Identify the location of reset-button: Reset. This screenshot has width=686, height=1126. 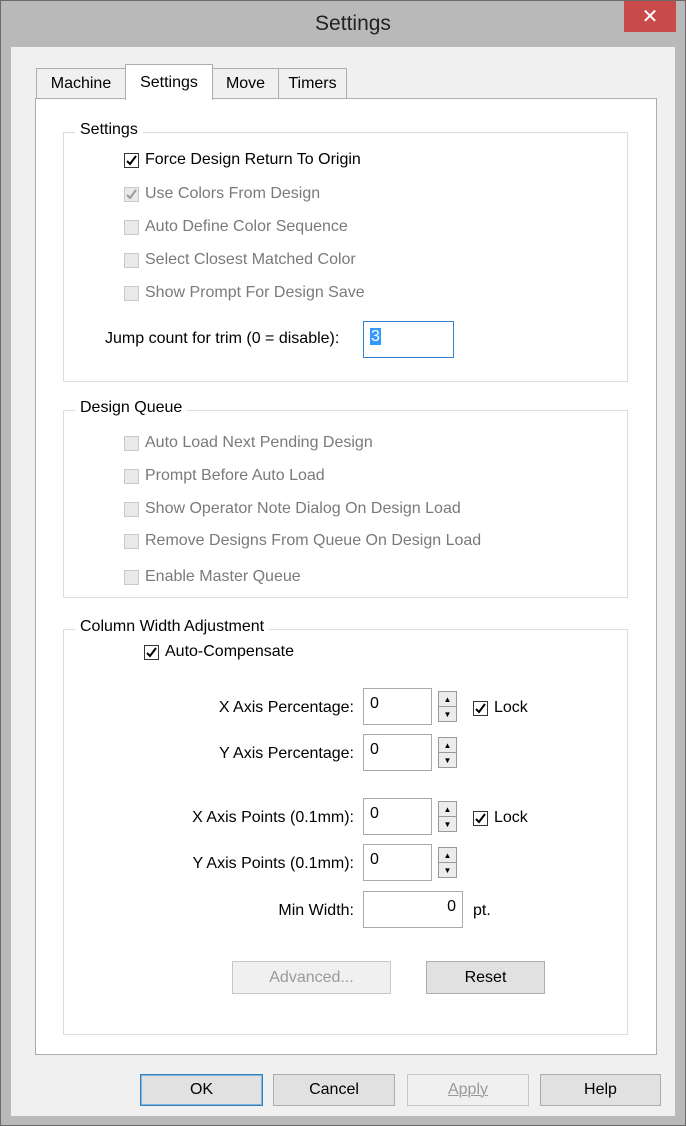
(485, 977).